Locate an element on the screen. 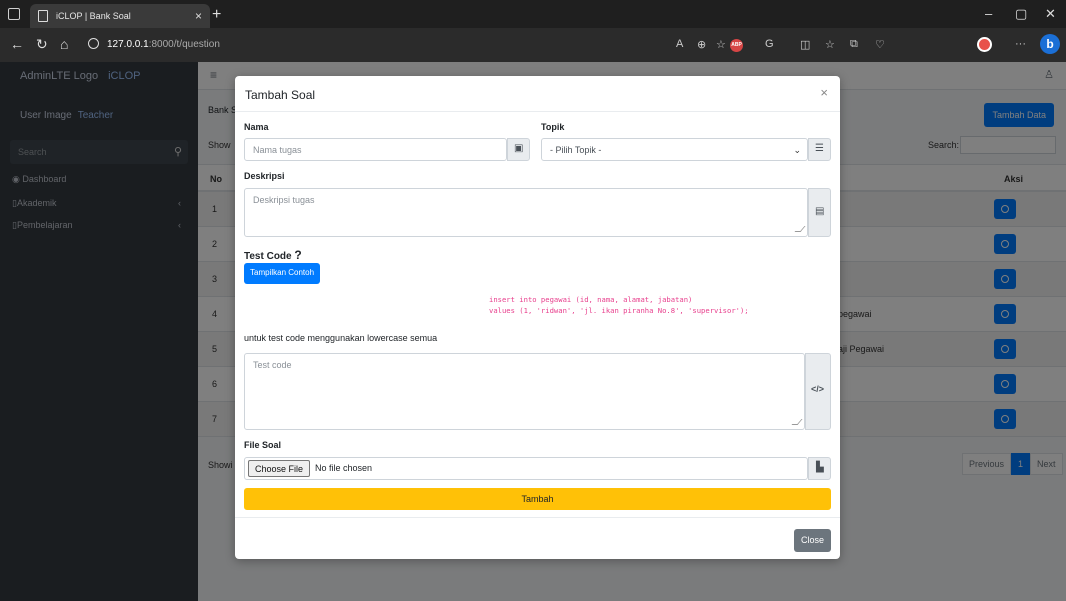 The image size is (1066, 601). split-screen-icon: ◫ is located at coordinates (805, 44).